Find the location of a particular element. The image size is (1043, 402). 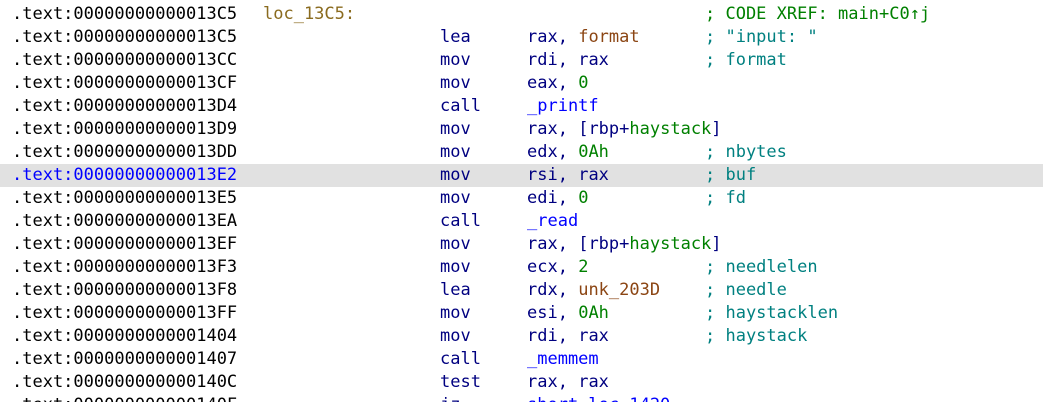

address: .text:00000000000013D4 is located at coordinates (124, 106).